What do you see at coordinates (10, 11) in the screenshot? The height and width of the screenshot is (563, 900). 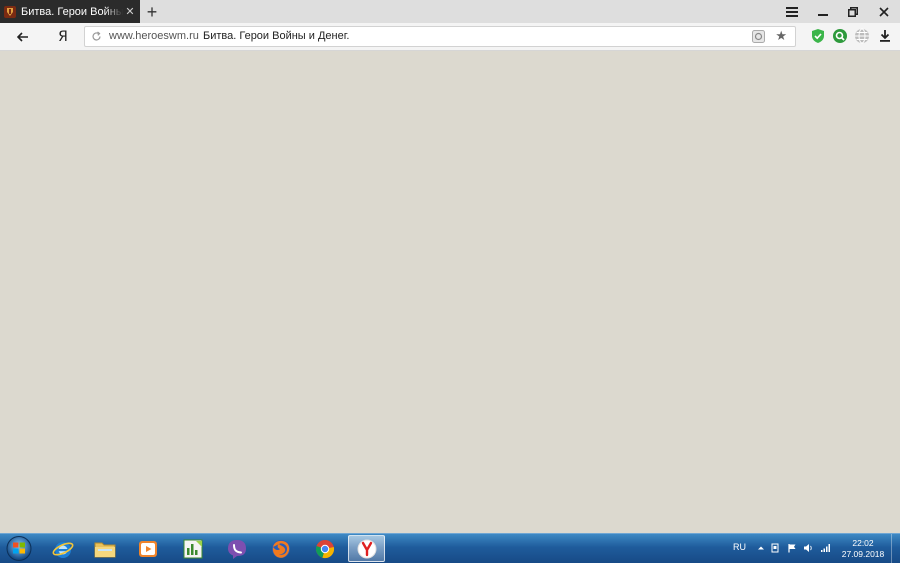 I see `heroes-favicon-icon` at bounding box center [10, 11].